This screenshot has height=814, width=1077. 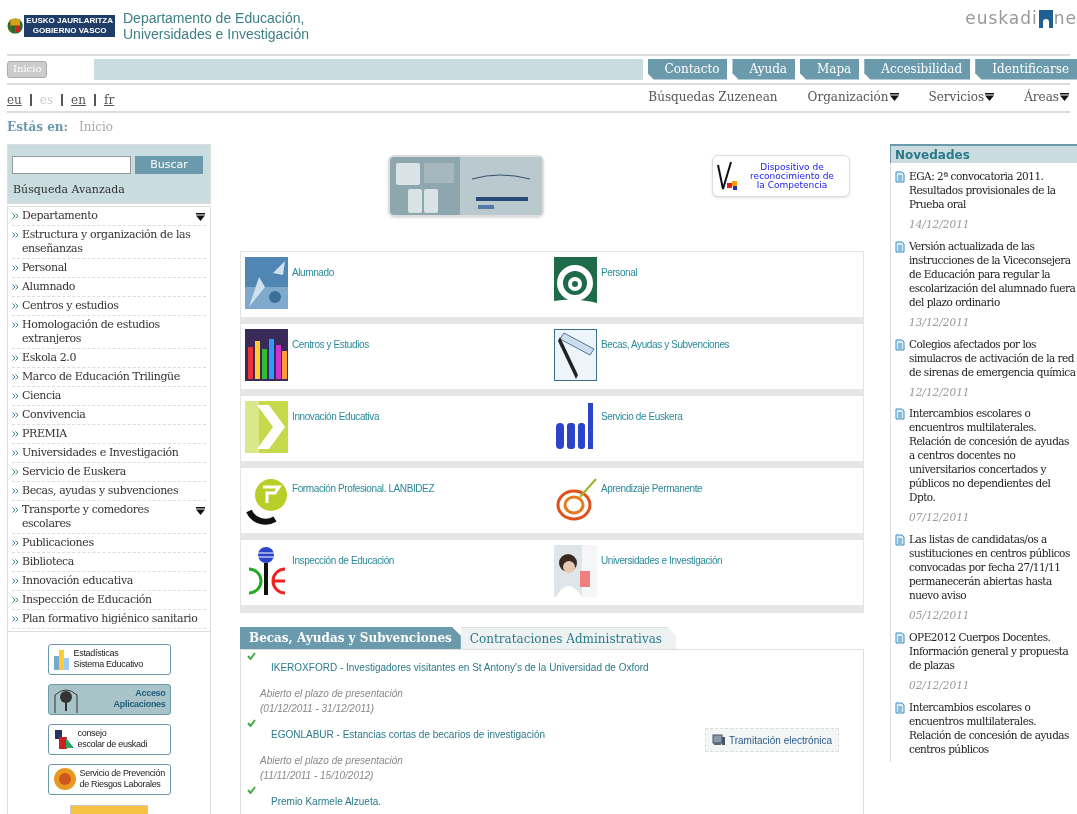 I want to click on sidebar-link: Plan formativo higiénico sanitario, so click(x=110, y=618).